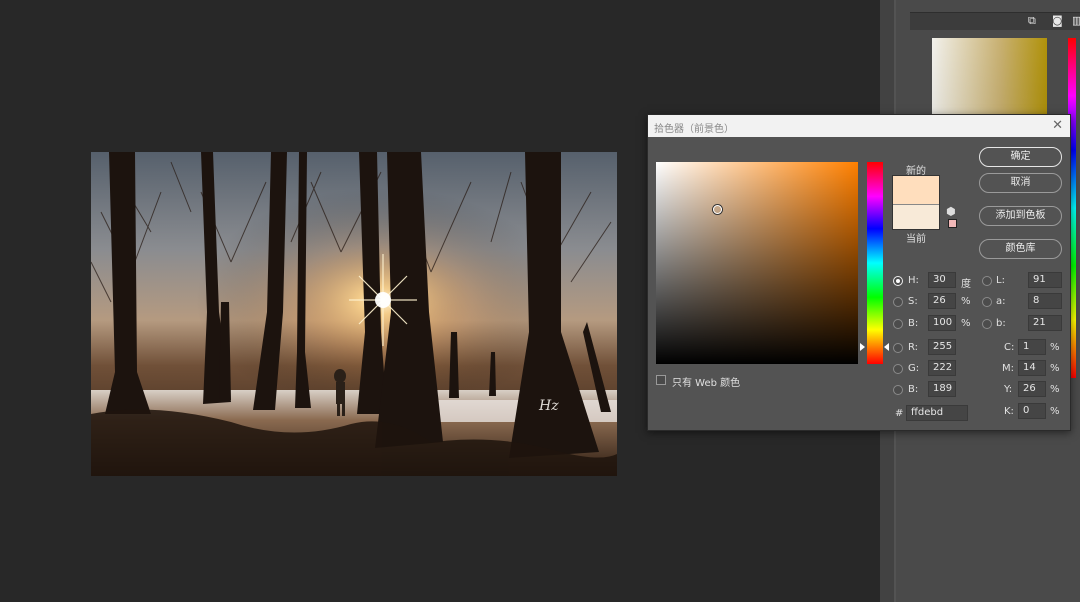 The height and width of the screenshot is (602, 1080). I want to click on radio-blue, so click(898, 390).